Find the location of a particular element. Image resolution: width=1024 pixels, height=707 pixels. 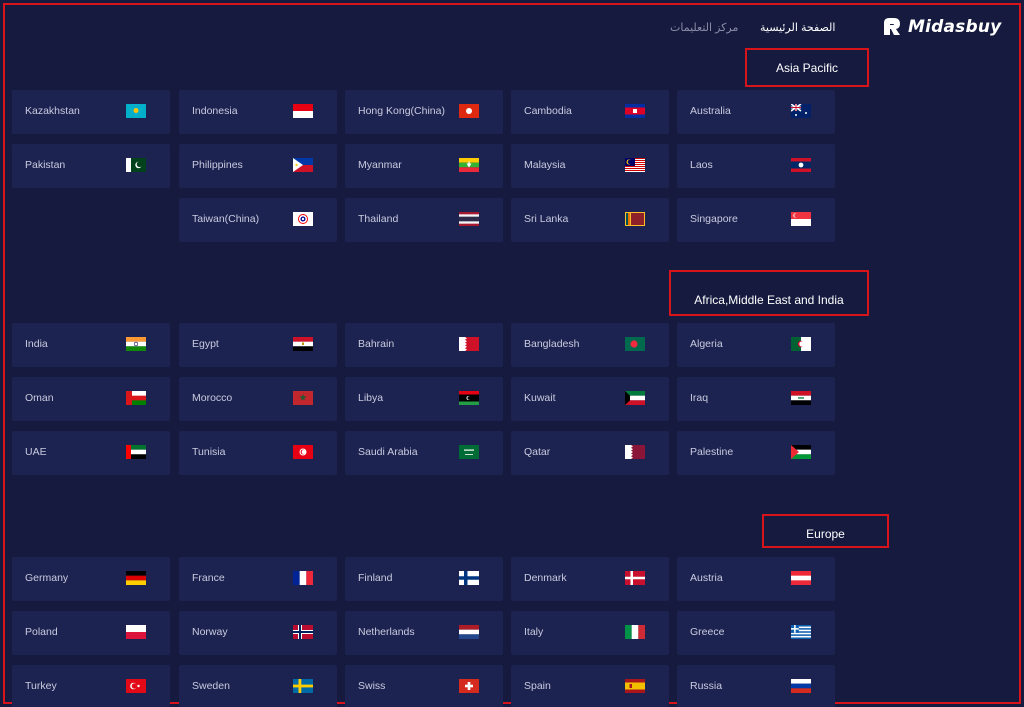

country-tile-lk: Sri Lanka is located at coordinates (590, 220).